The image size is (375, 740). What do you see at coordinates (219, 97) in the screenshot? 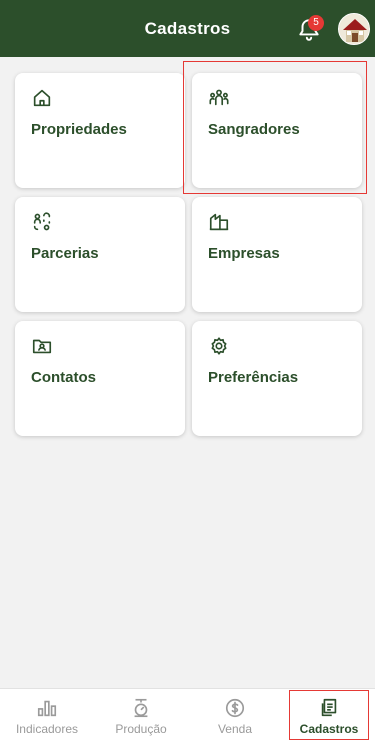
I see `people-group-icon` at bounding box center [219, 97].